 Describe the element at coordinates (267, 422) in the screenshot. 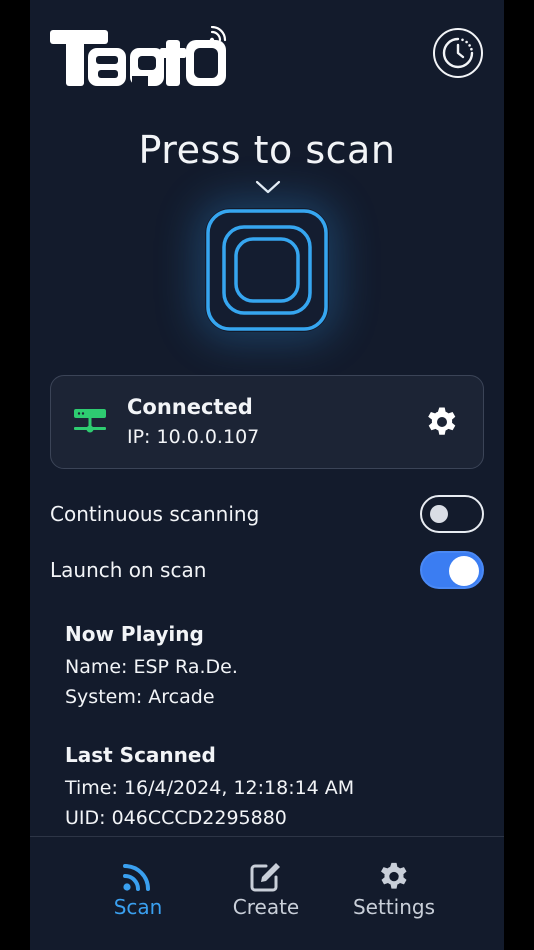

I see `connection-card: Connected IP: 10.0.0.107` at that location.